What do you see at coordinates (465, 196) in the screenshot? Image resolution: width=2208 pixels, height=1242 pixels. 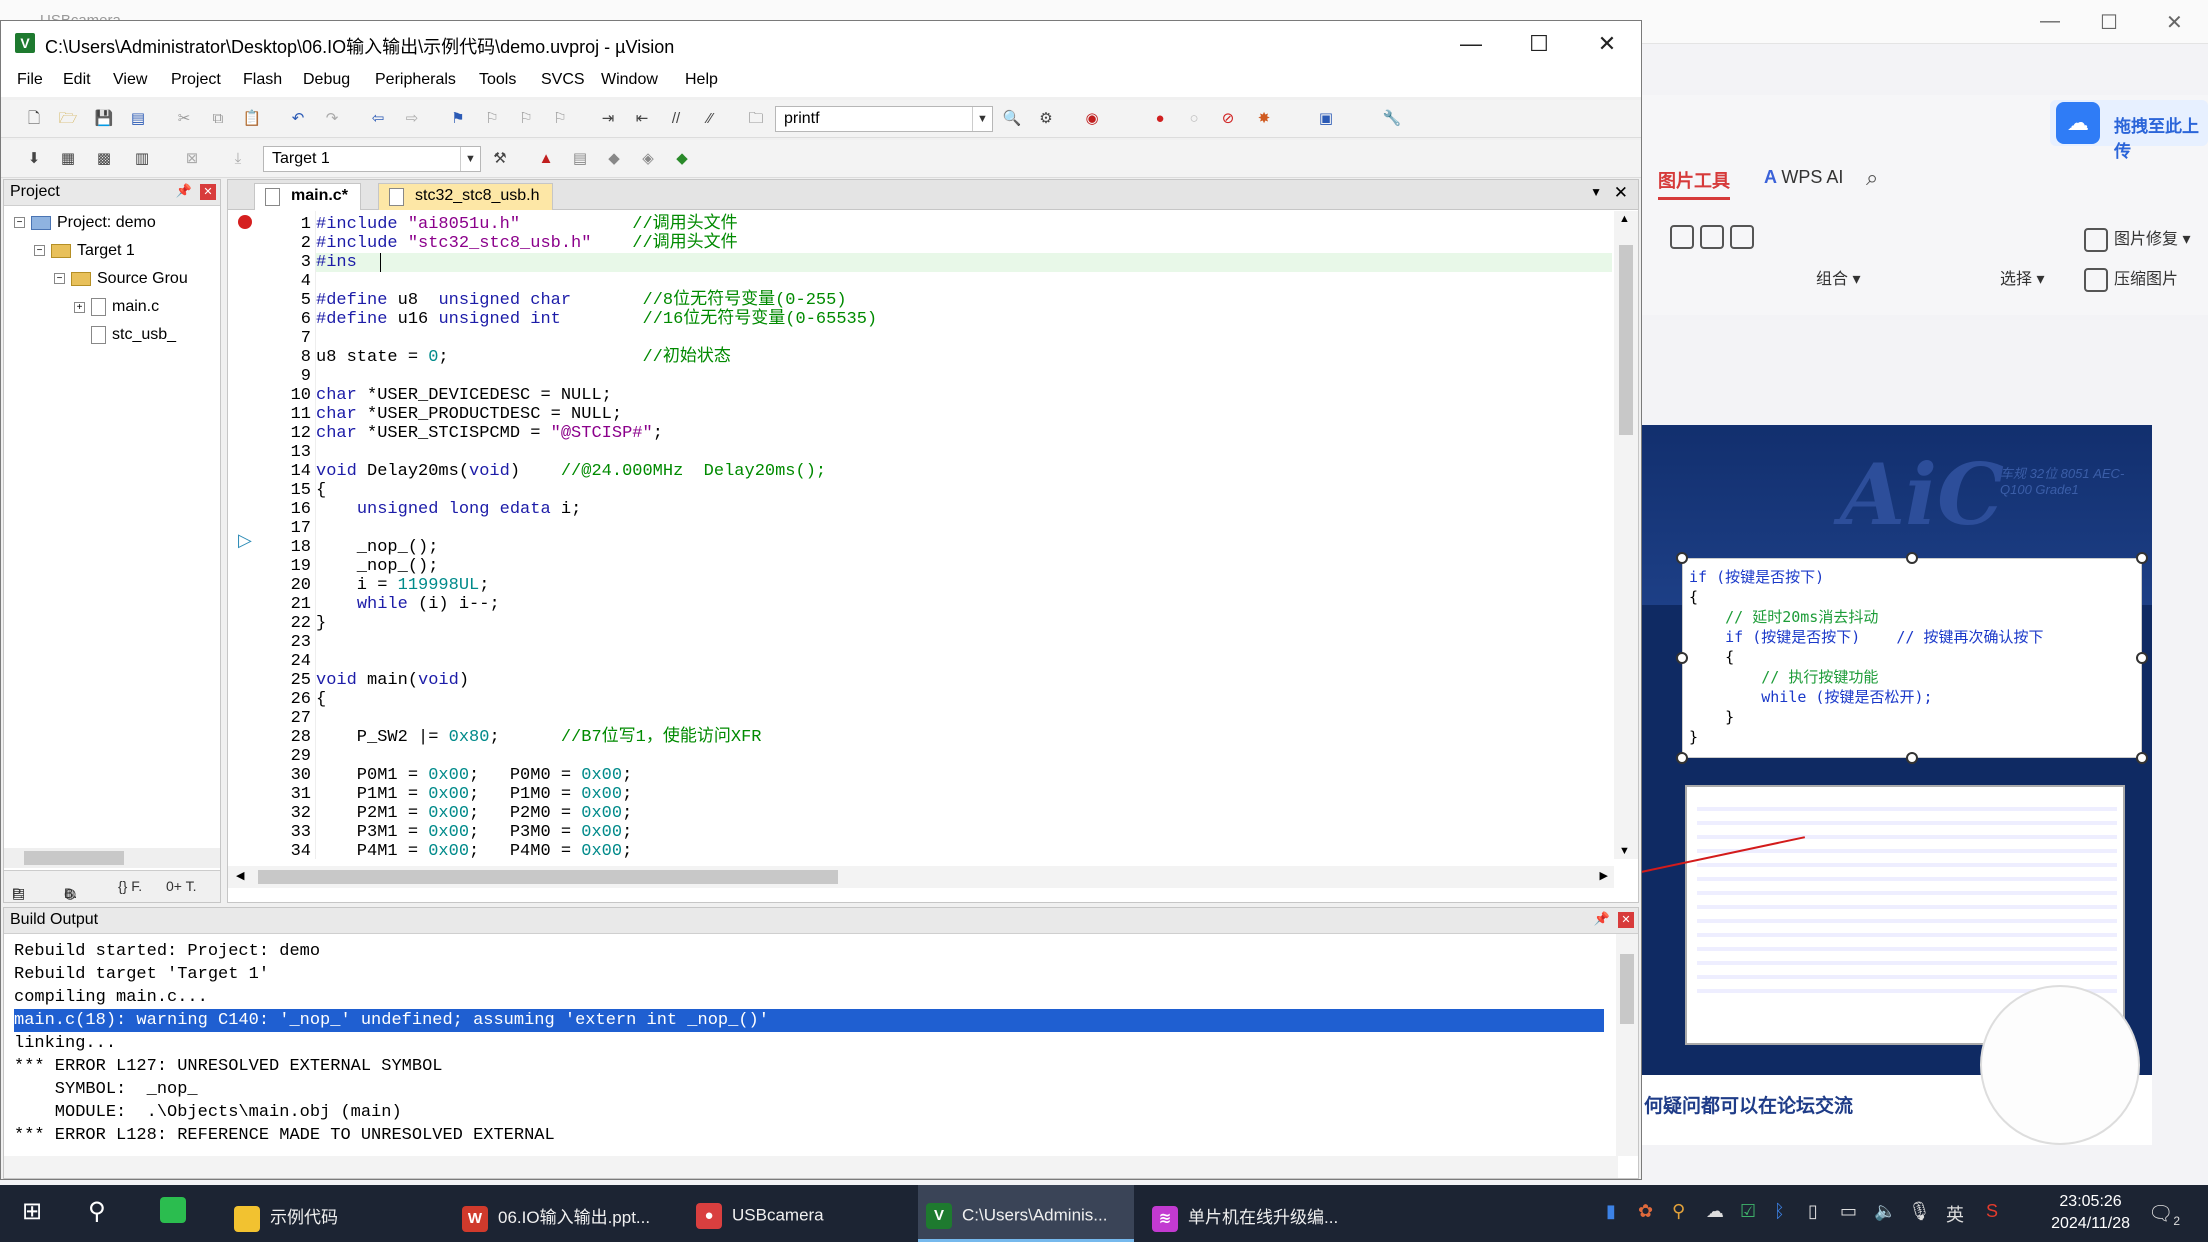 I see `tab-stc32-stc8-usb-h: stc32_stc8_usb.h` at bounding box center [465, 196].